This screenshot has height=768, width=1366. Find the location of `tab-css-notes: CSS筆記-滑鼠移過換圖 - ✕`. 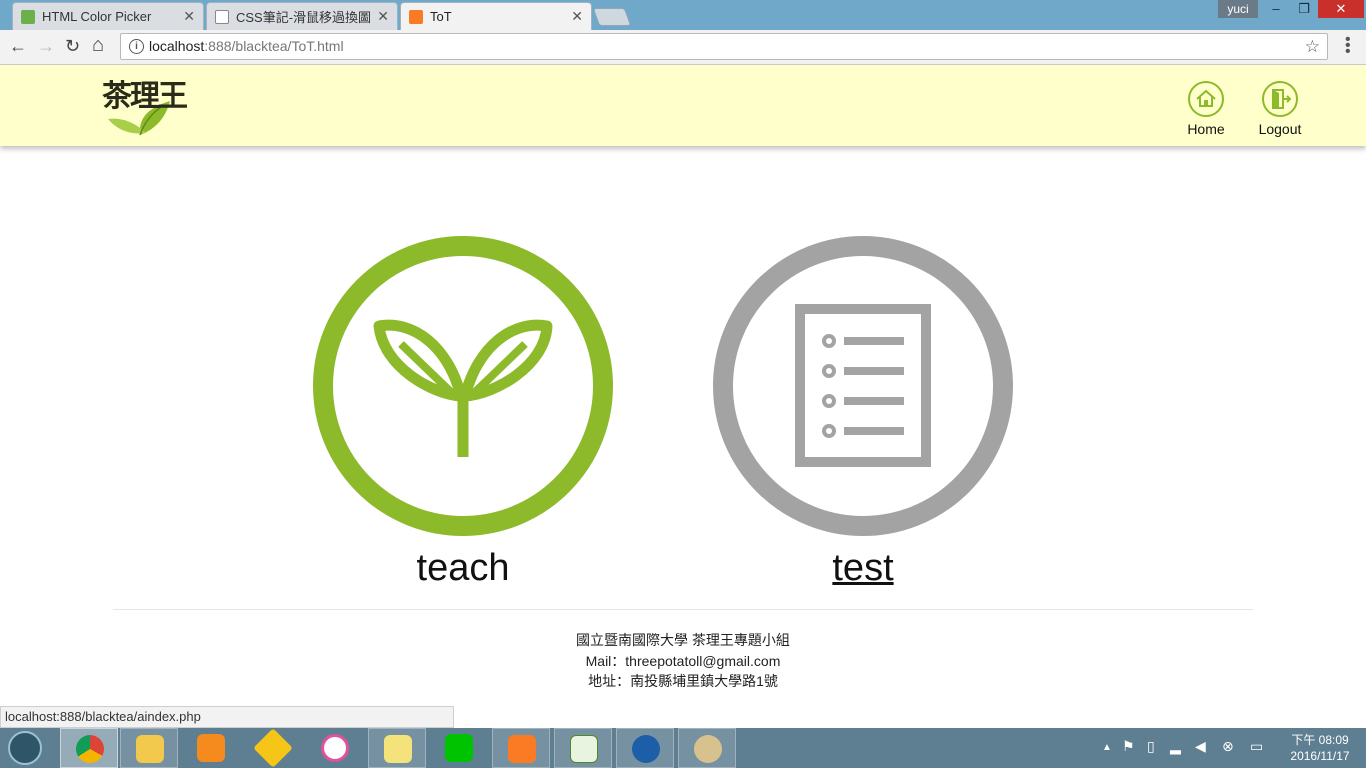

tab-css-notes: CSS筆記-滑鼠移過換圖 - ✕ is located at coordinates (302, 16).